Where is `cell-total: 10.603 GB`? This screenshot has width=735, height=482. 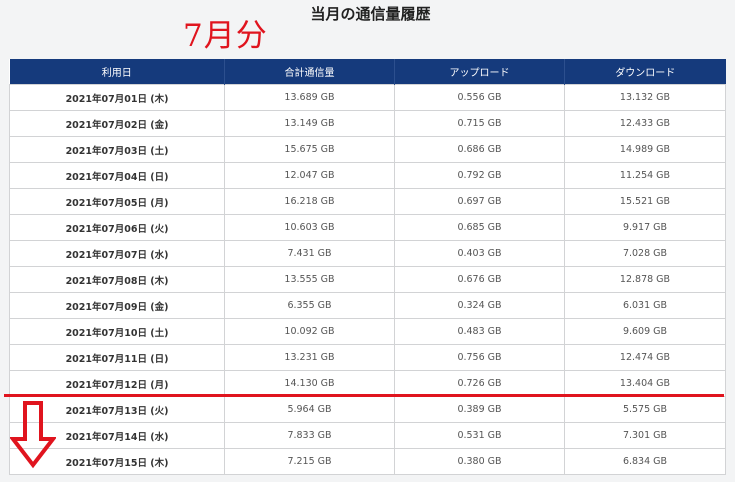
cell-total: 10.603 GB is located at coordinates (309, 227).